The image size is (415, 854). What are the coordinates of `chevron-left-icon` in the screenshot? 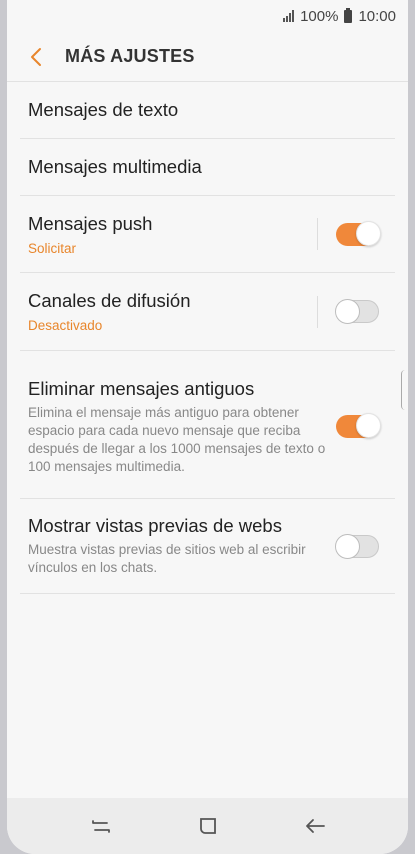 It's located at (36, 57).